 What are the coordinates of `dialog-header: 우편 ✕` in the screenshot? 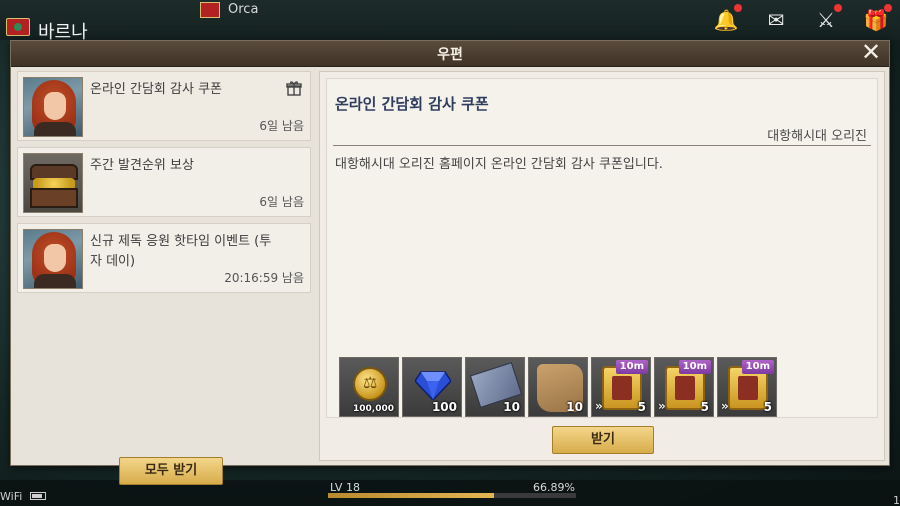 It's located at (450, 53).